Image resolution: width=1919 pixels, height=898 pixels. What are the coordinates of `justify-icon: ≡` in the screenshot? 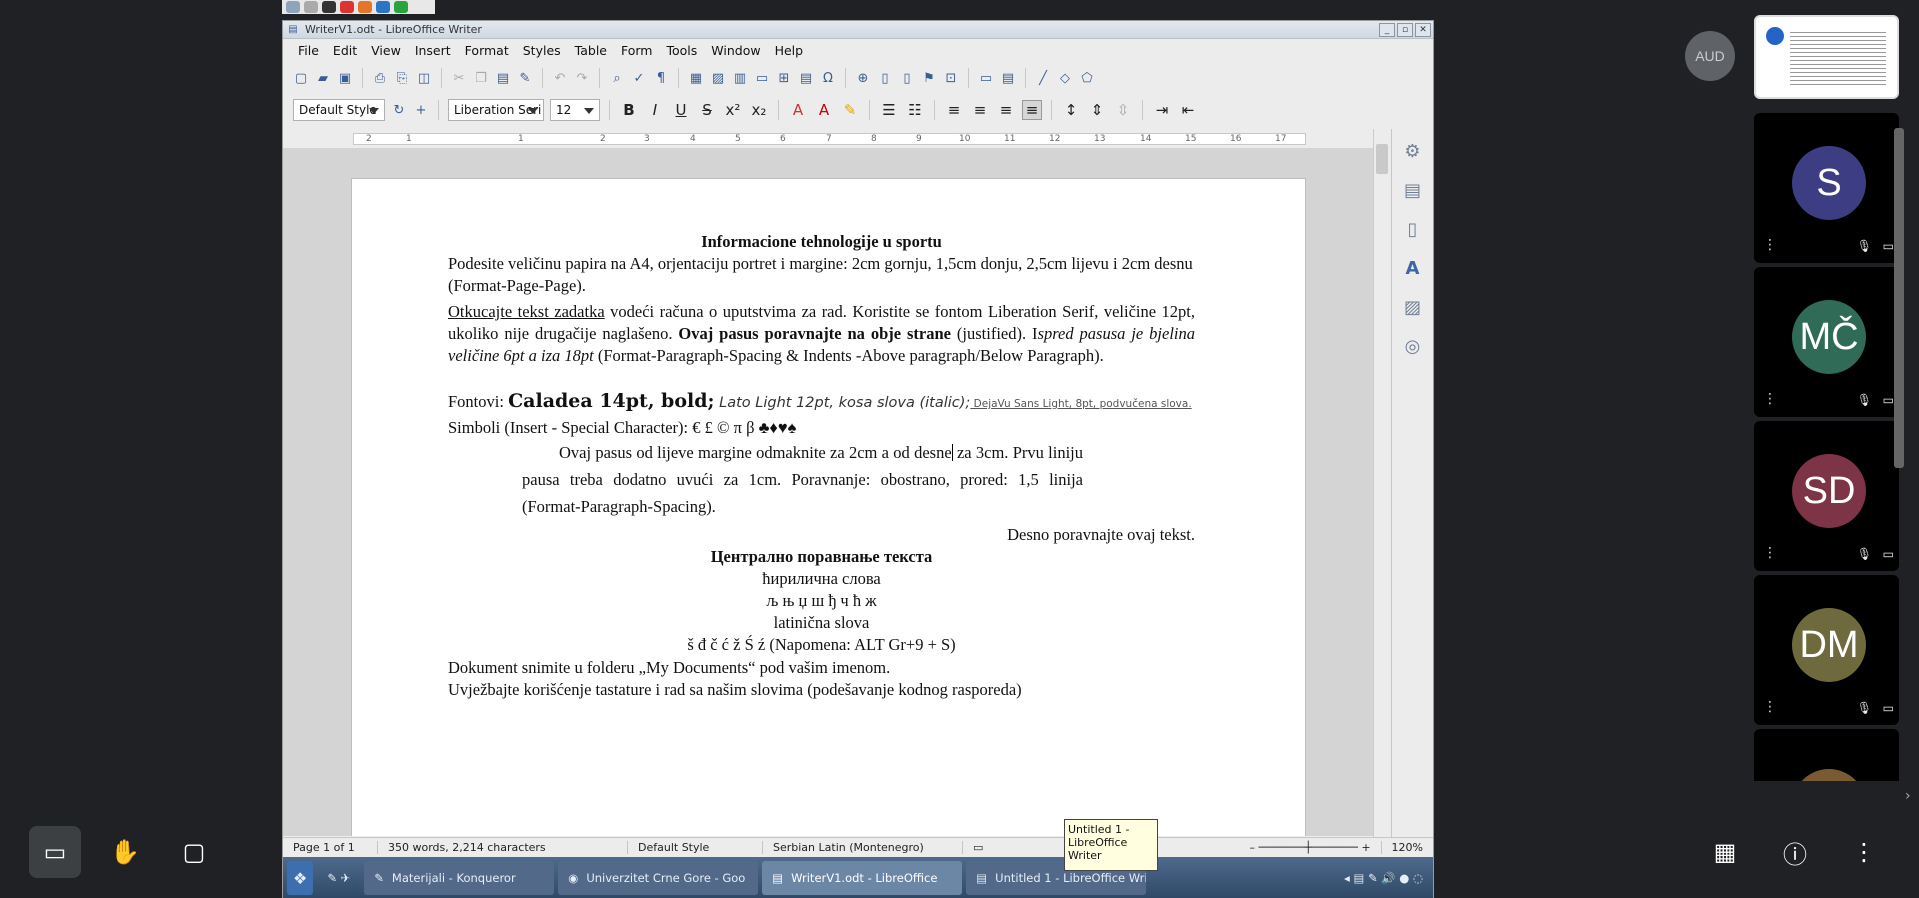 It's located at (1032, 110).